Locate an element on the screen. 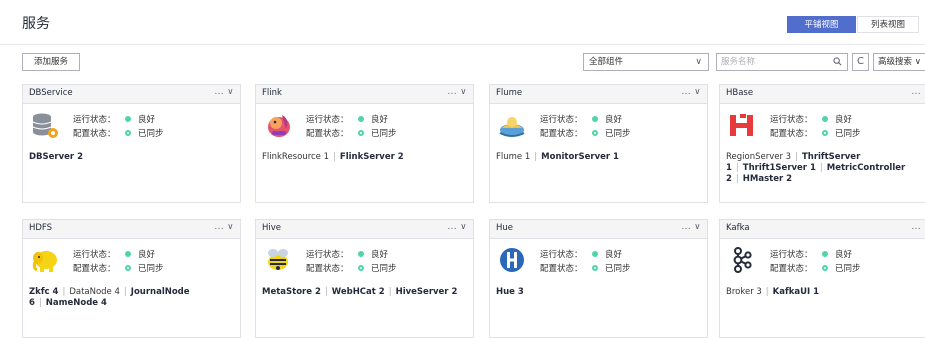 The height and width of the screenshot is (338, 925). role-instance: Flume 1 is located at coordinates (513, 157).